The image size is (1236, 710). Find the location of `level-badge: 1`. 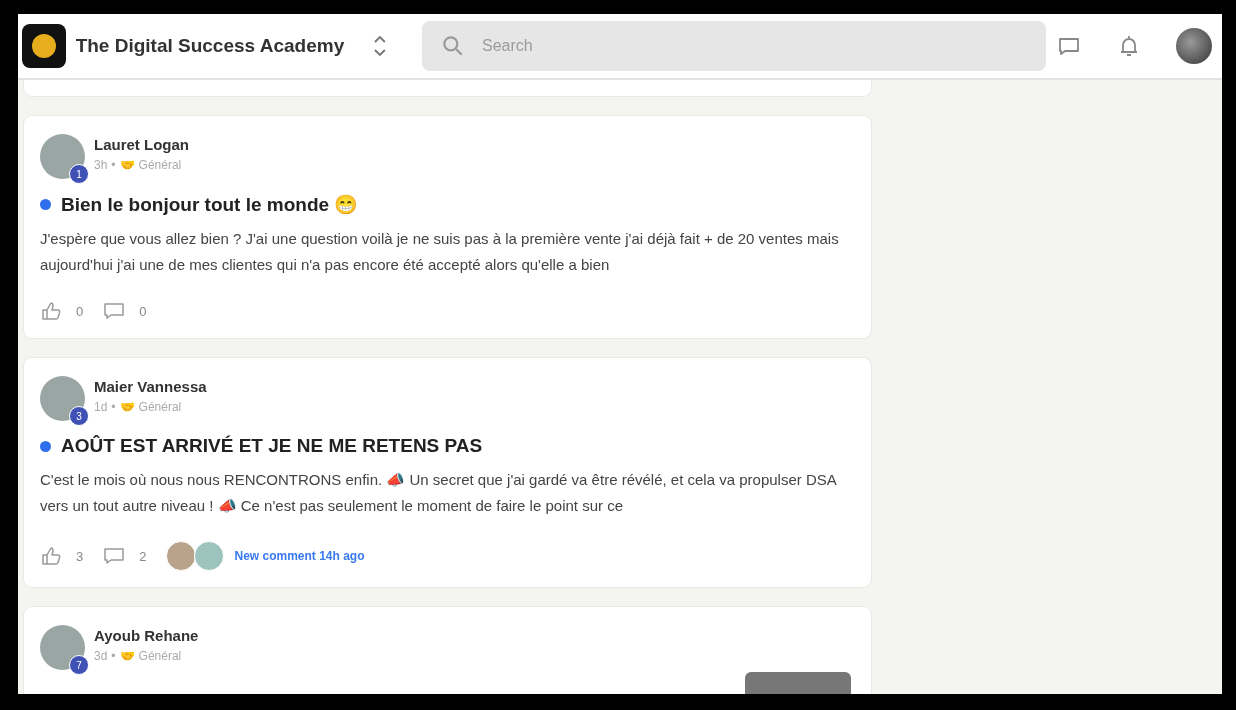

level-badge: 1 is located at coordinates (79, 174).